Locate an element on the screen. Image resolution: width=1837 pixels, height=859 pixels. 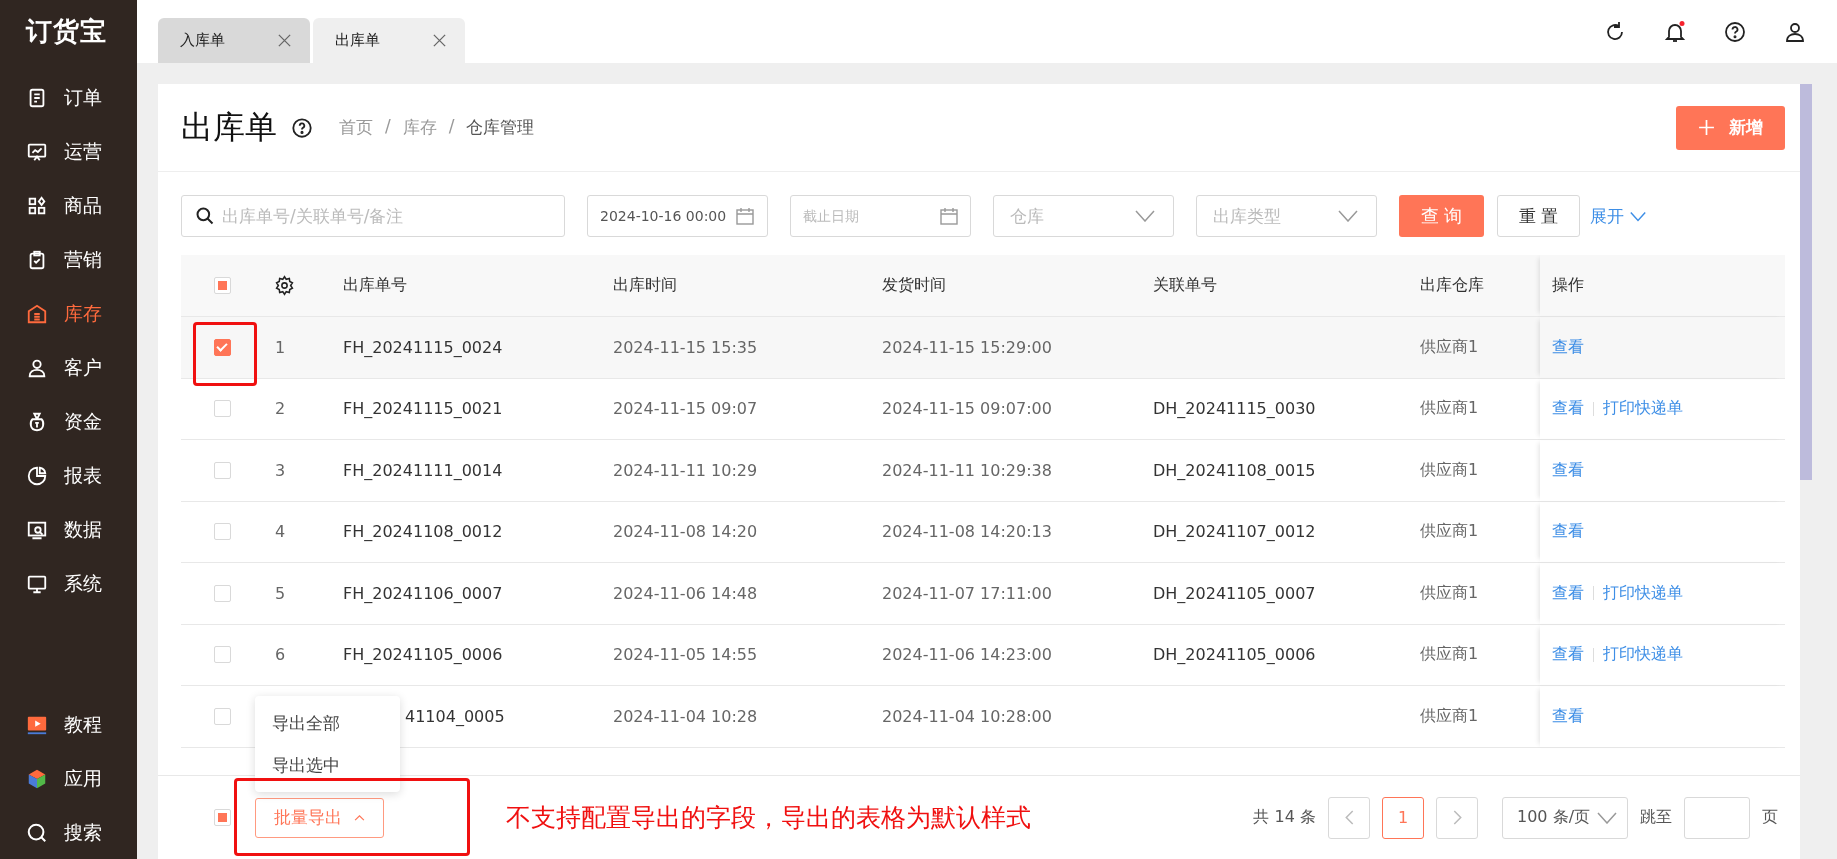
table-cell: FH_20241105_0006 is located at coordinates (423, 655).